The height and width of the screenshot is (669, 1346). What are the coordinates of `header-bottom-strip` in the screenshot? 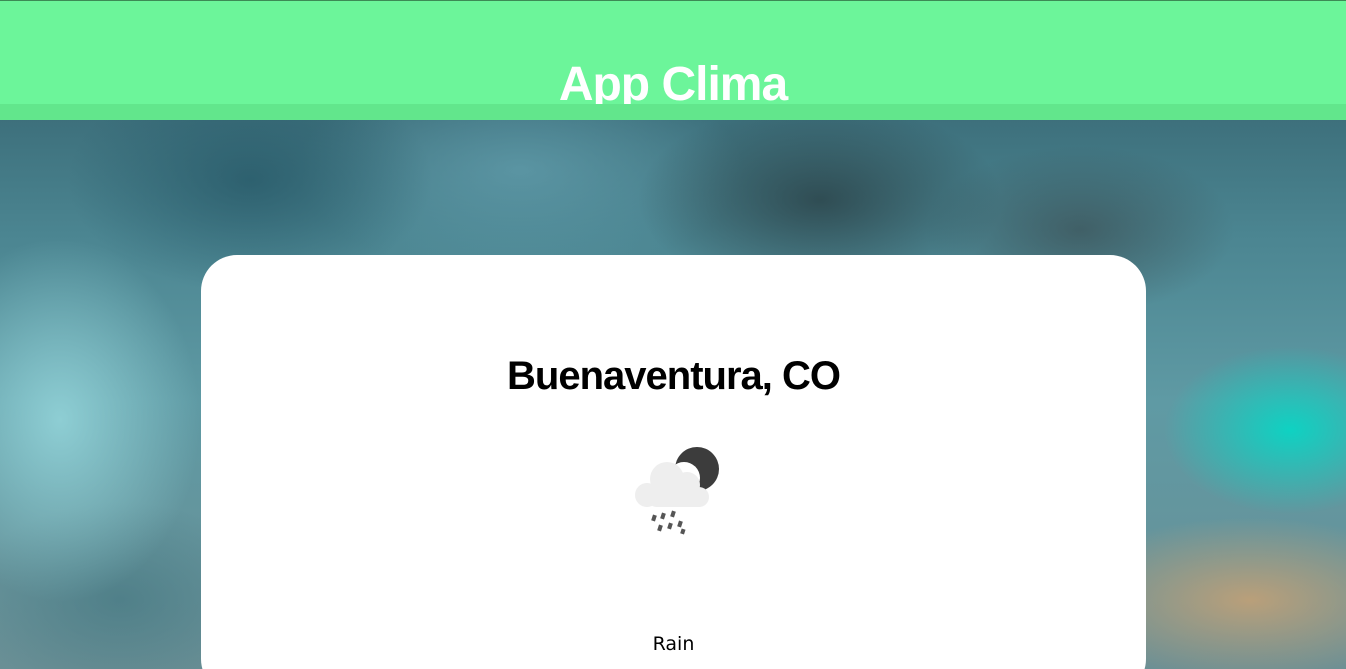 It's located at (673, 112).